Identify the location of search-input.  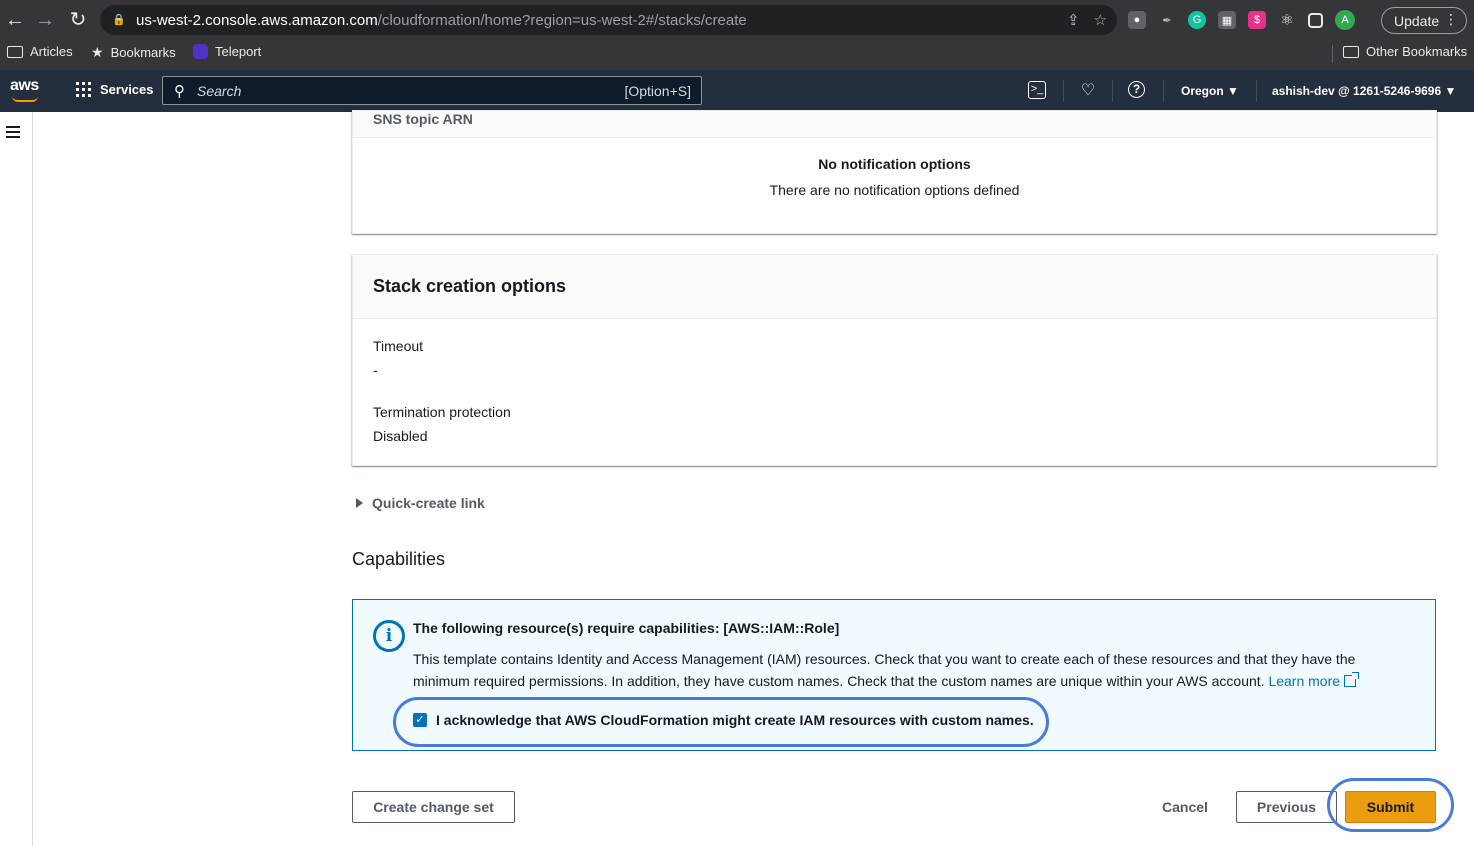
(387, 91).